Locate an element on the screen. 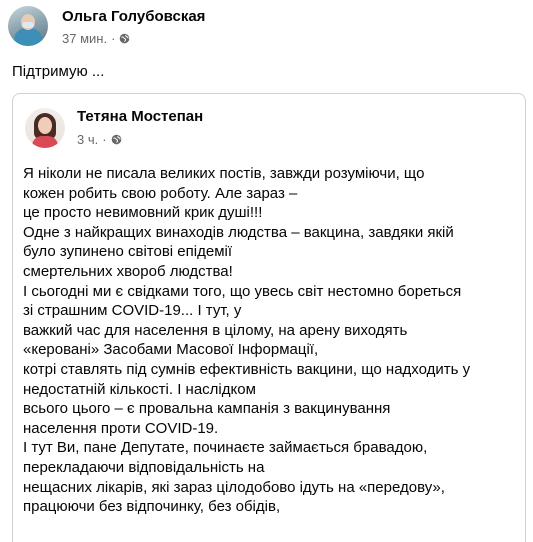 This screenshot has height=542, width=533. shared-author-avatar is located at coordinates (45, 128).